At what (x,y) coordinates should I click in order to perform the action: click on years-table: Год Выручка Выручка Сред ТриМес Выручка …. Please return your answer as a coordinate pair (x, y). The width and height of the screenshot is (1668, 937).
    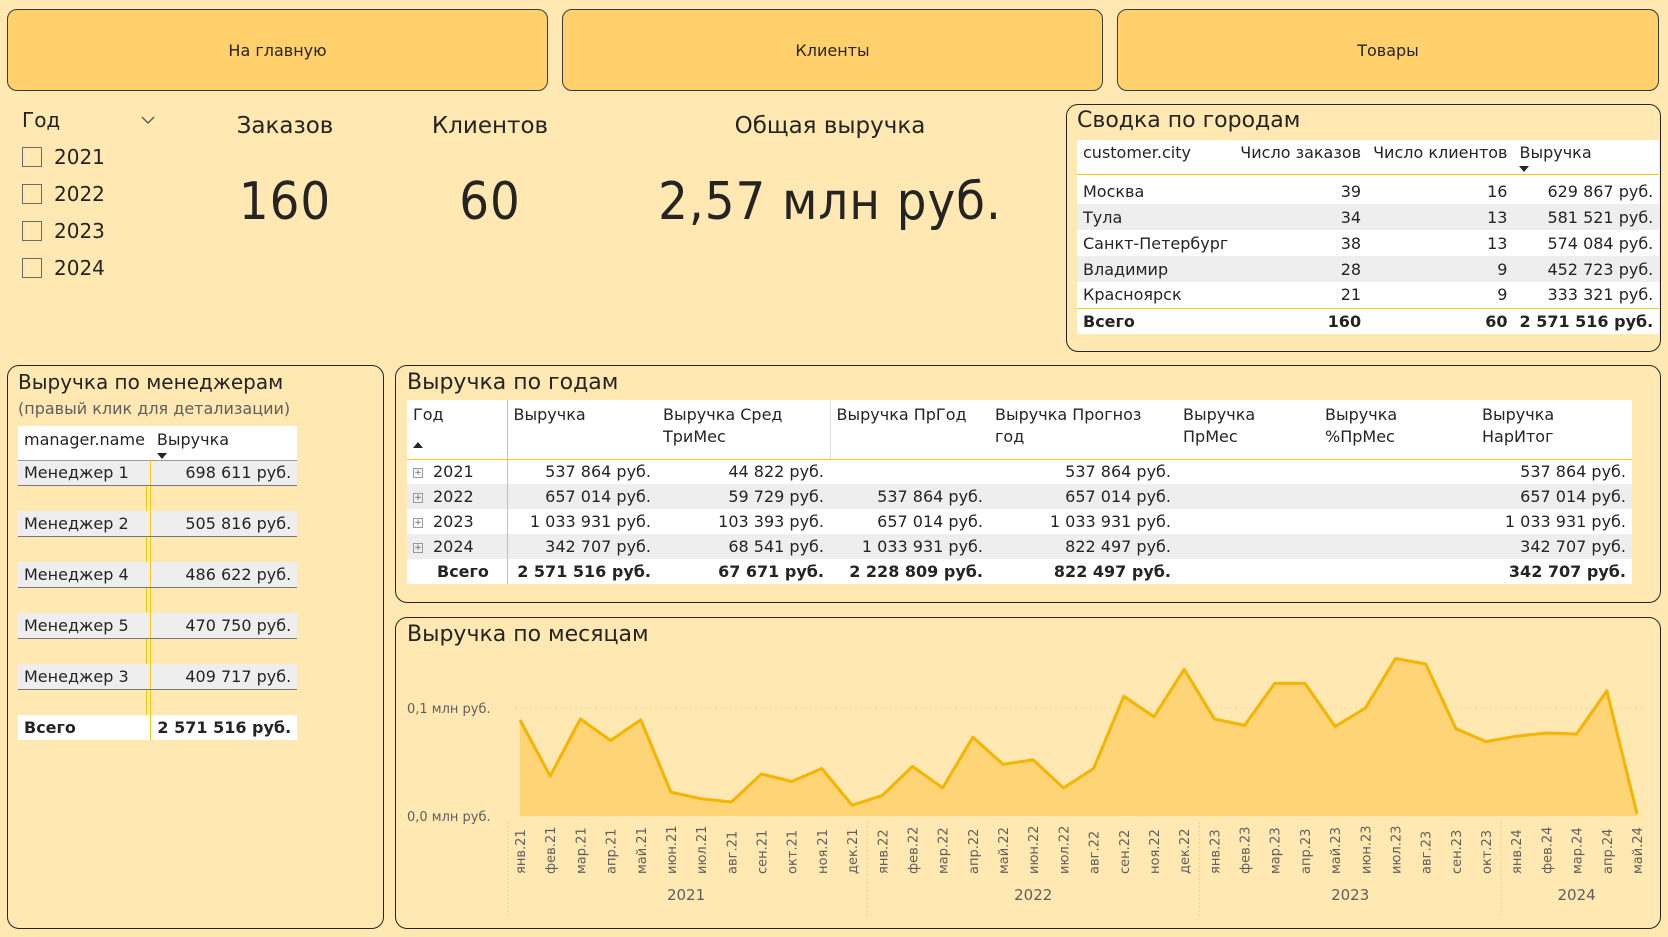
    Looking at the image, I should click on (1019, 492).